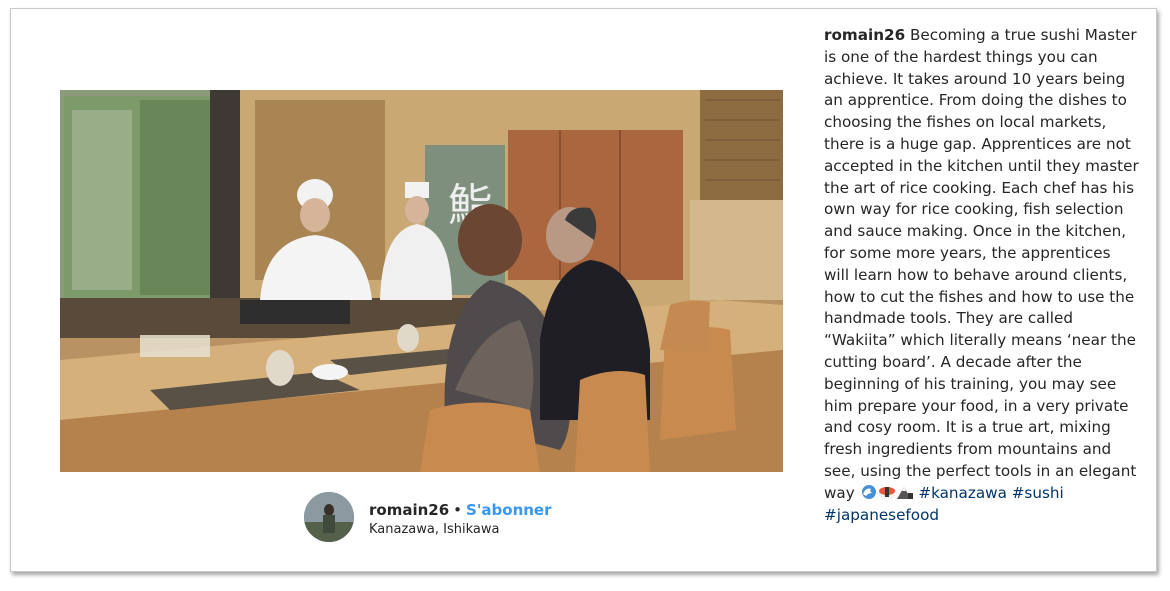 This screenshot has width=1170, height=591. What do you see at coordinates (881, 515) in the screenshot?
I see `hashtag-link: #japanesefood` at bounding box center [881, 515].